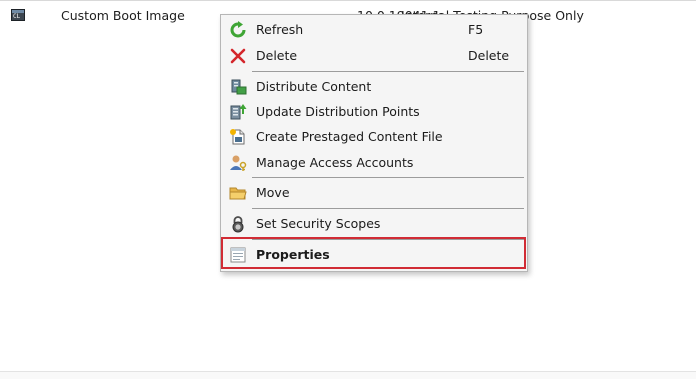 The image size is (696, 379). Describe the element at coordinates (238, 193) in the screenshot. I see `folder-move-icon` at that location.